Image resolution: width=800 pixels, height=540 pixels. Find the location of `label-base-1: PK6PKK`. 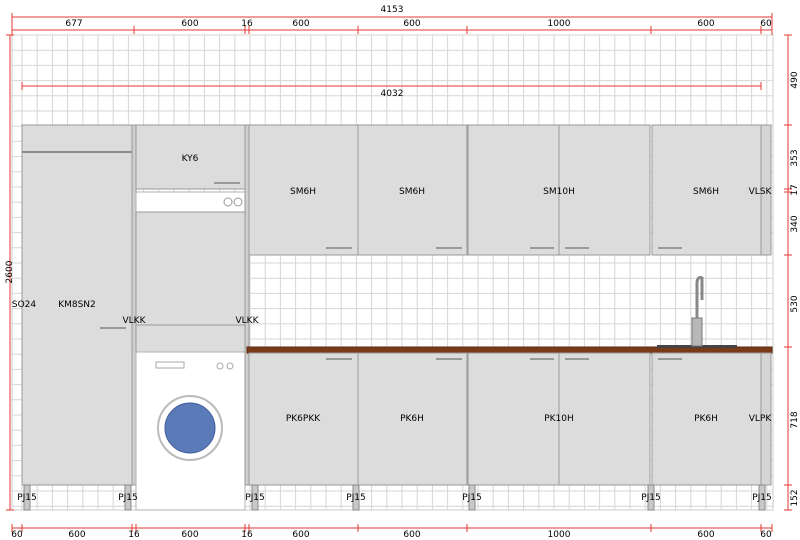

label-base-1: PK6PKK is located at coordinates (303, 419).